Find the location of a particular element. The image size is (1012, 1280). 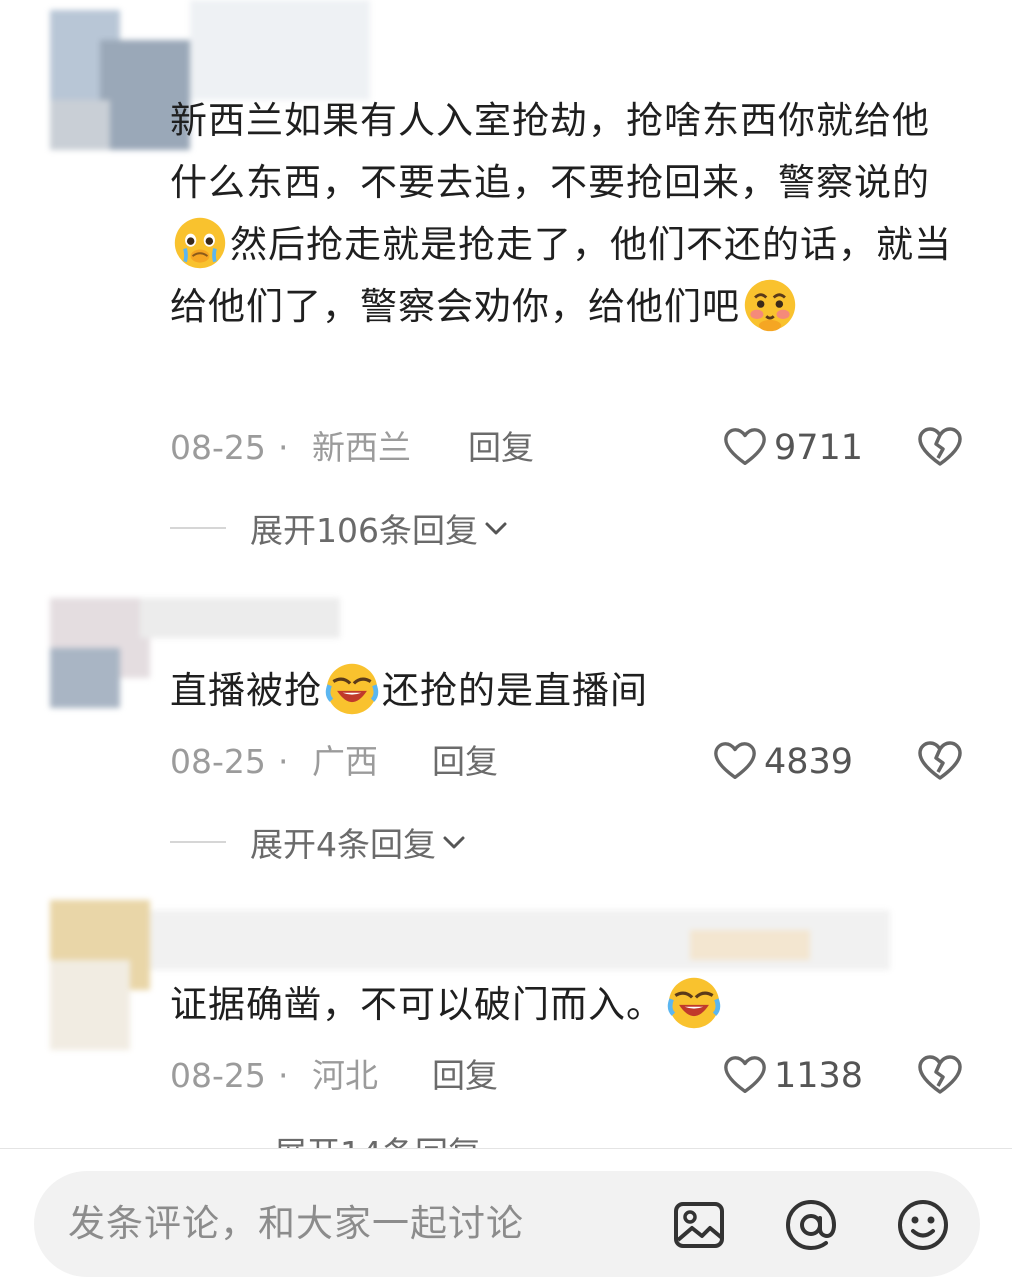

image-icon is located at coordinates (699, 1225).